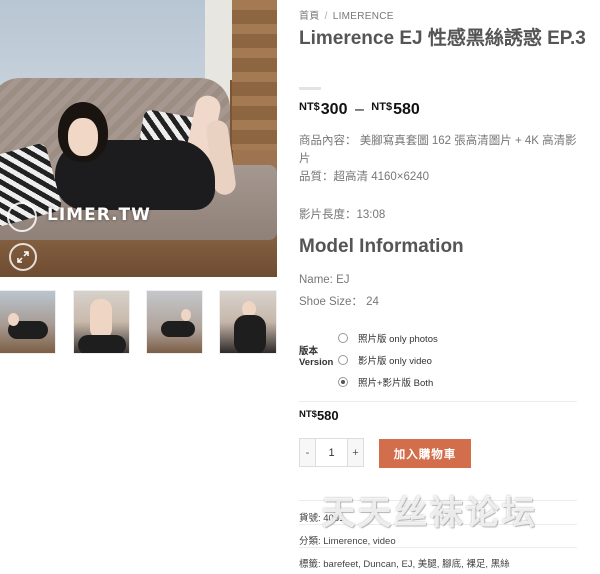 The height and width of the screenshot is (574, 600). I want to click on add-to-cart-button: 加入購物車, so click(425, 453).